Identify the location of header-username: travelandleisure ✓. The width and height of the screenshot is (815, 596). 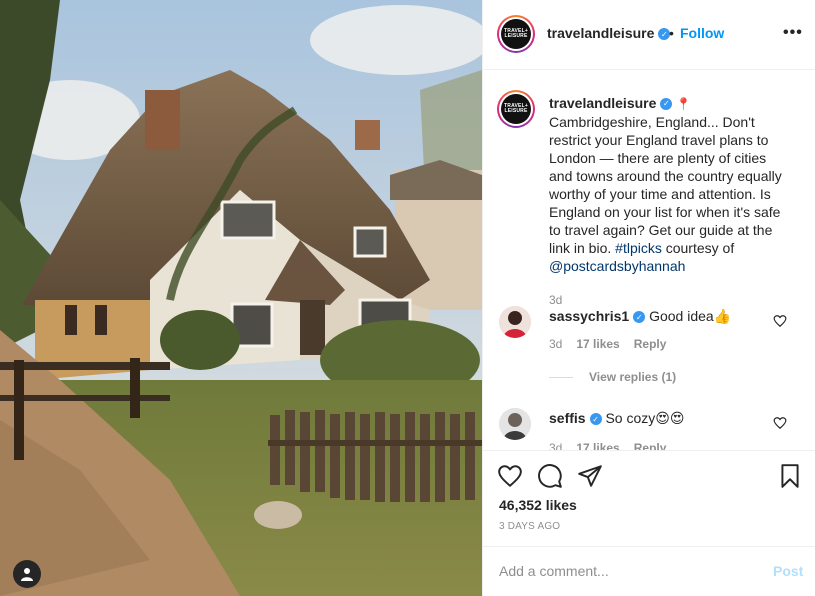
(609, 33).